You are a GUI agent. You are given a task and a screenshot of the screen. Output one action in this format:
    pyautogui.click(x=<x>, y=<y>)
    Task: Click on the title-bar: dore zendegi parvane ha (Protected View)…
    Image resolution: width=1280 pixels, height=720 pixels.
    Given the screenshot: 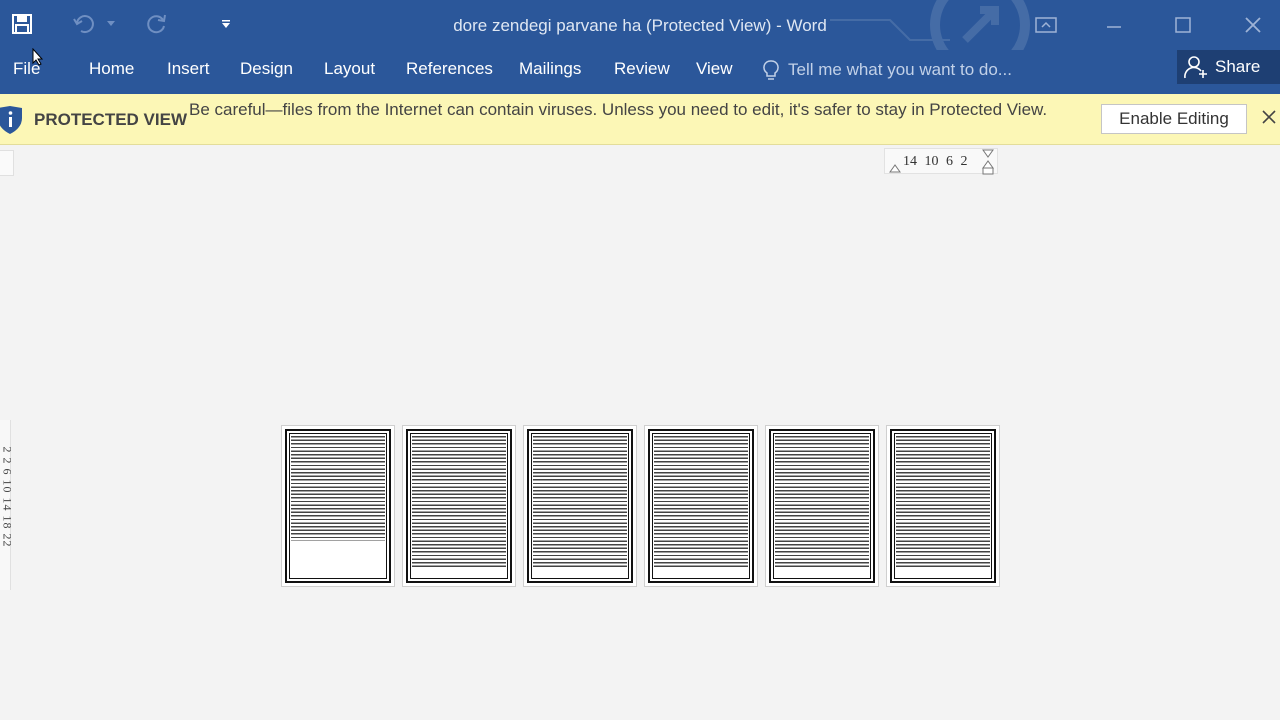 What is the action you would take?
    pyautogui.click(x=640, y=25)
    